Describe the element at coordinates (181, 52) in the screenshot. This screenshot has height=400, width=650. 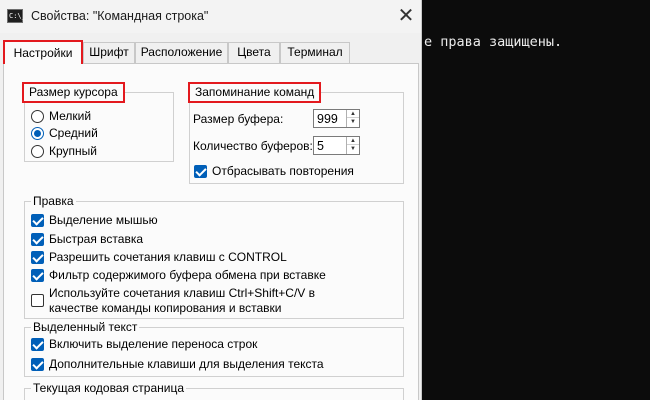
I see `tab-layout: Расположение` at that location.